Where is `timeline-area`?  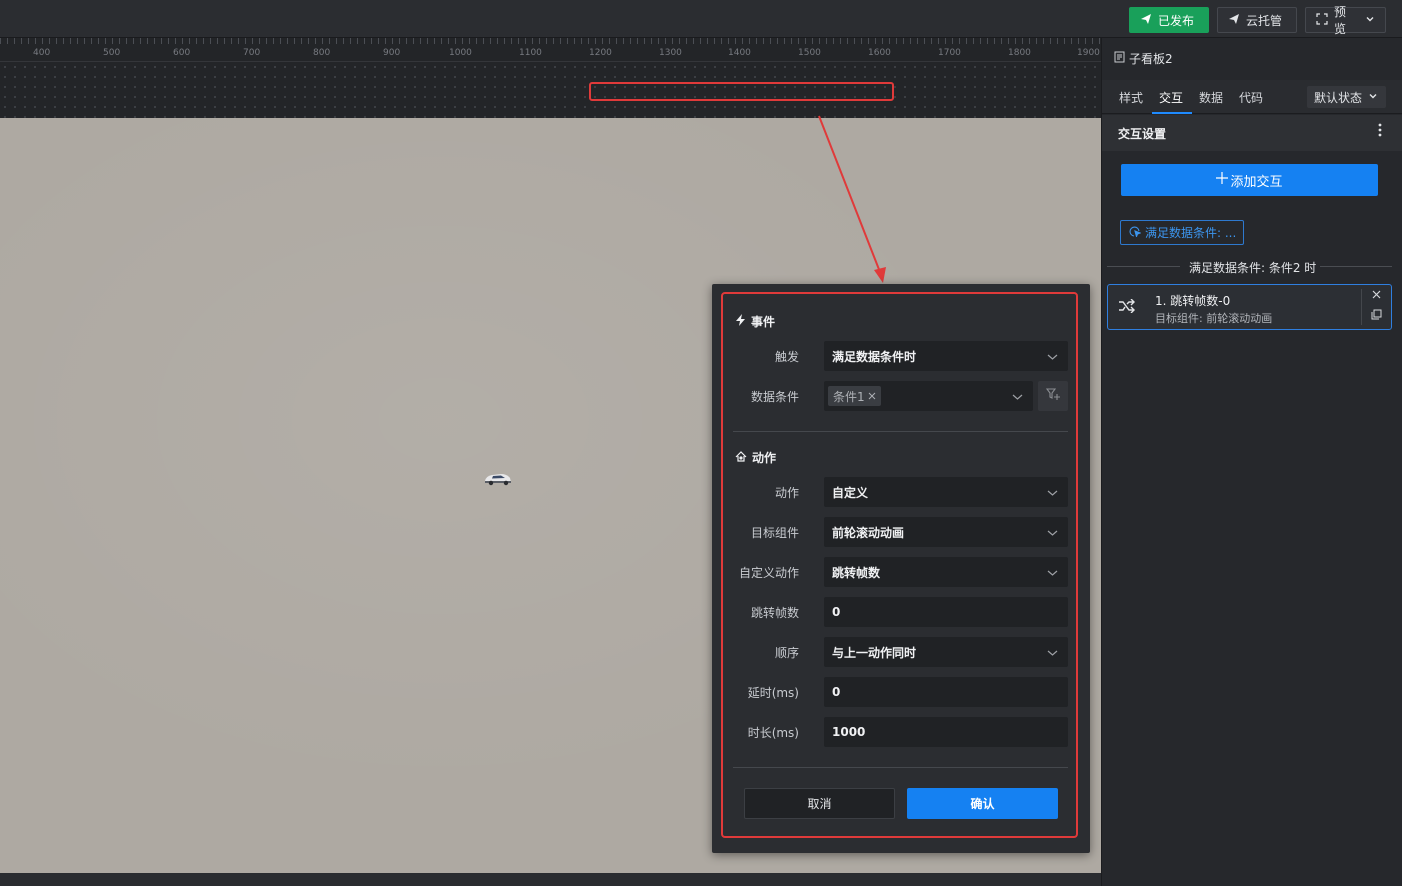 timeline-area is located at coordinates (550, 90).